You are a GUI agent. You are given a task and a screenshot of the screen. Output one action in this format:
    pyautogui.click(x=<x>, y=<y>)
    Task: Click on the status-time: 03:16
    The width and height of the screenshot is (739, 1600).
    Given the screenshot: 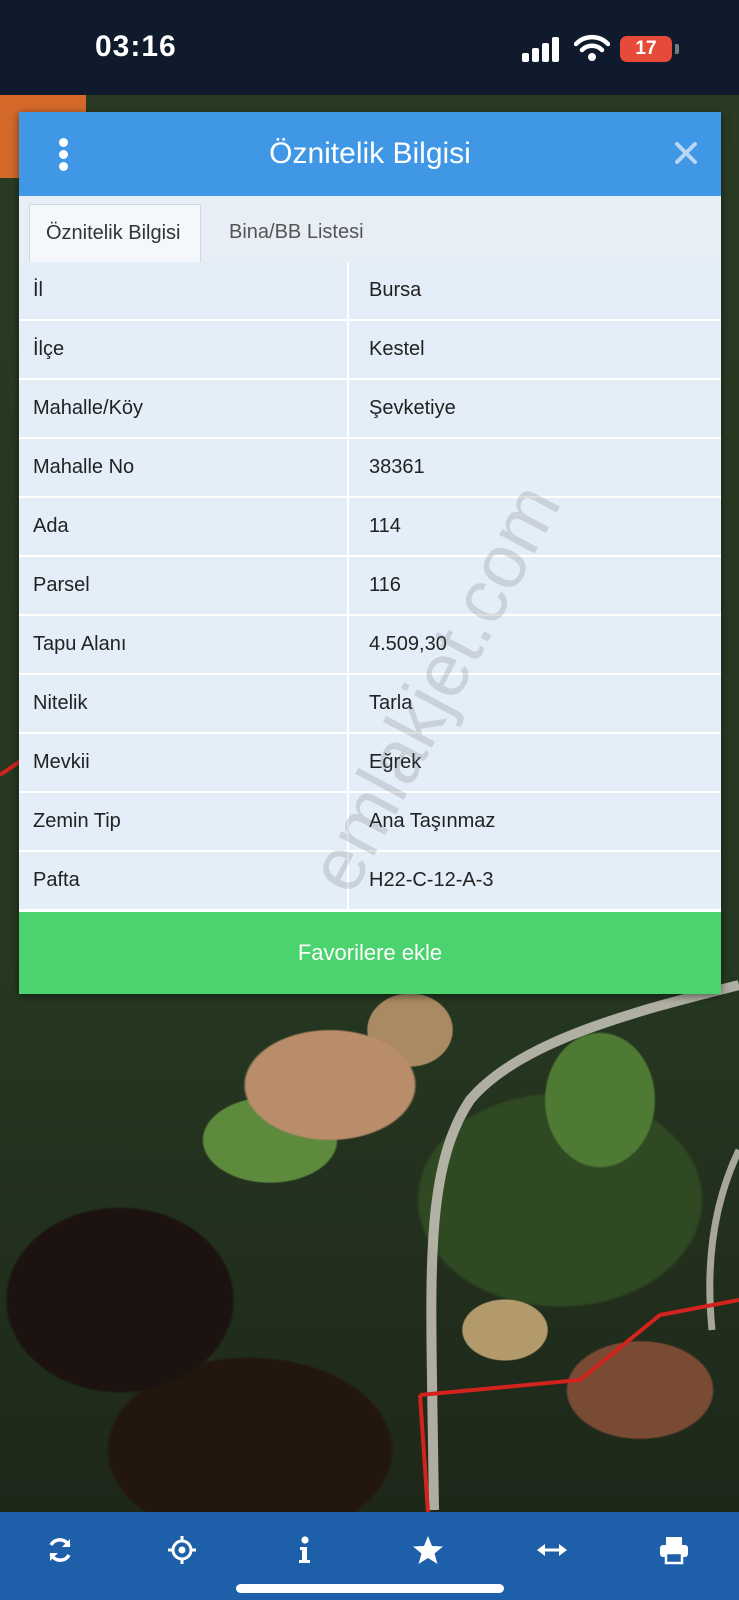 What is the action you would take?
    pyautogui.click(x=136, y=46)
    